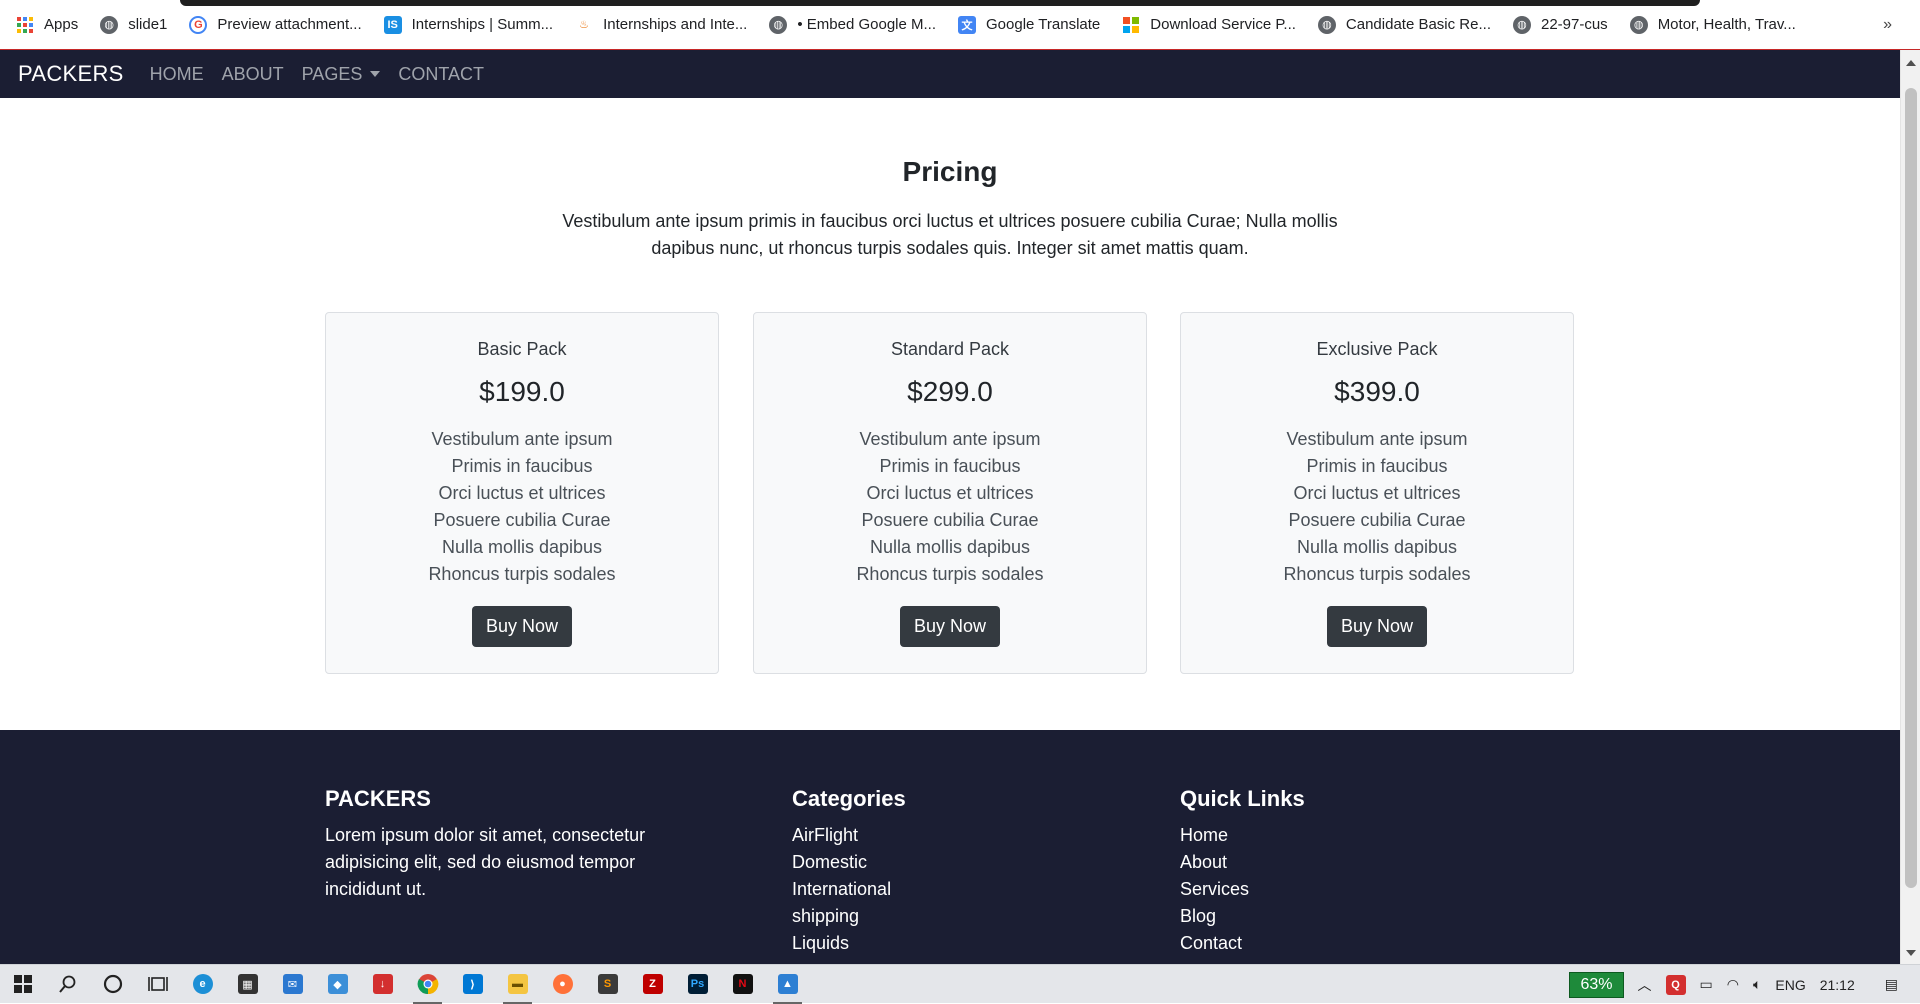 The height and width of the screenshot is (1004, 1920). I want to click on google-icon: G, so click(198, 24).